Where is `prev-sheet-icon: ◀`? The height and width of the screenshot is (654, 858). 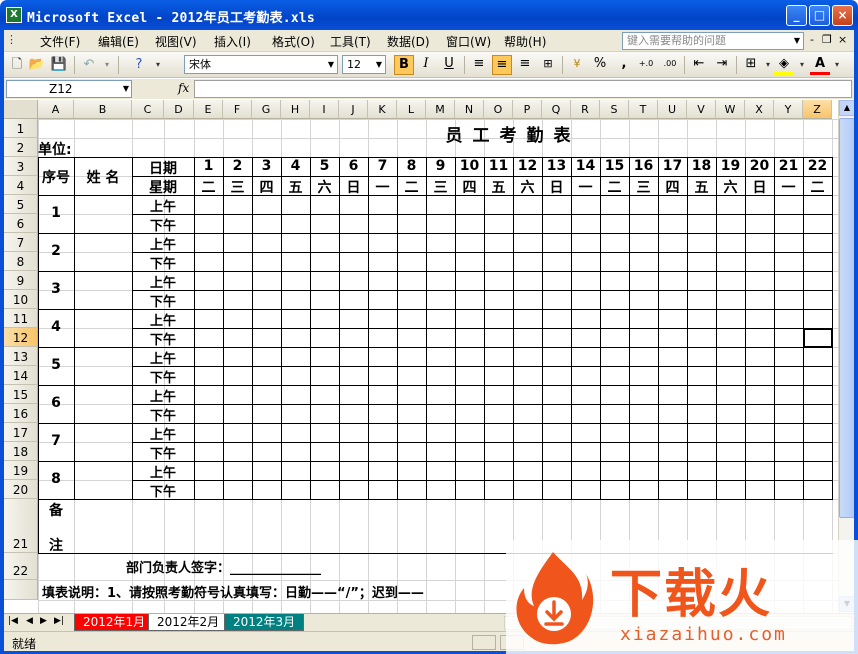 prev-sheet-icon: ◀ is located at coordinates (29, 621).